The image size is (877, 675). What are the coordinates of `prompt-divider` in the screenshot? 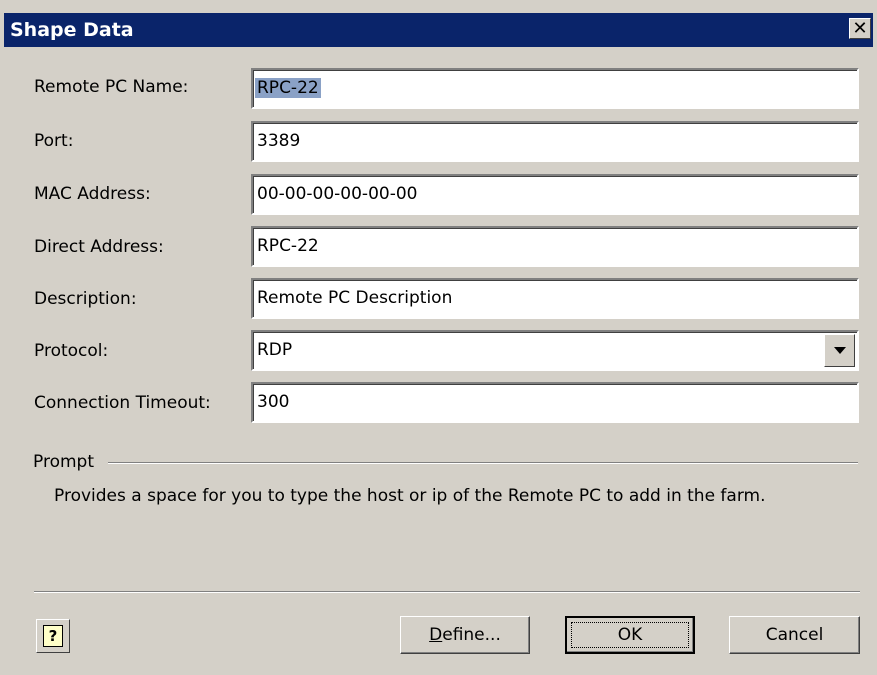 It's located at (483, 463).